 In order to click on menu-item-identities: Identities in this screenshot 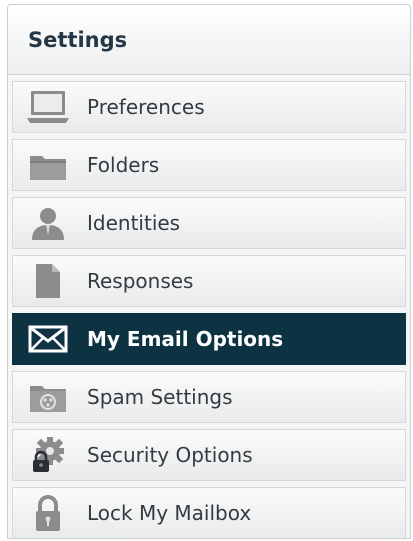, I will do `click(209, 223)`.